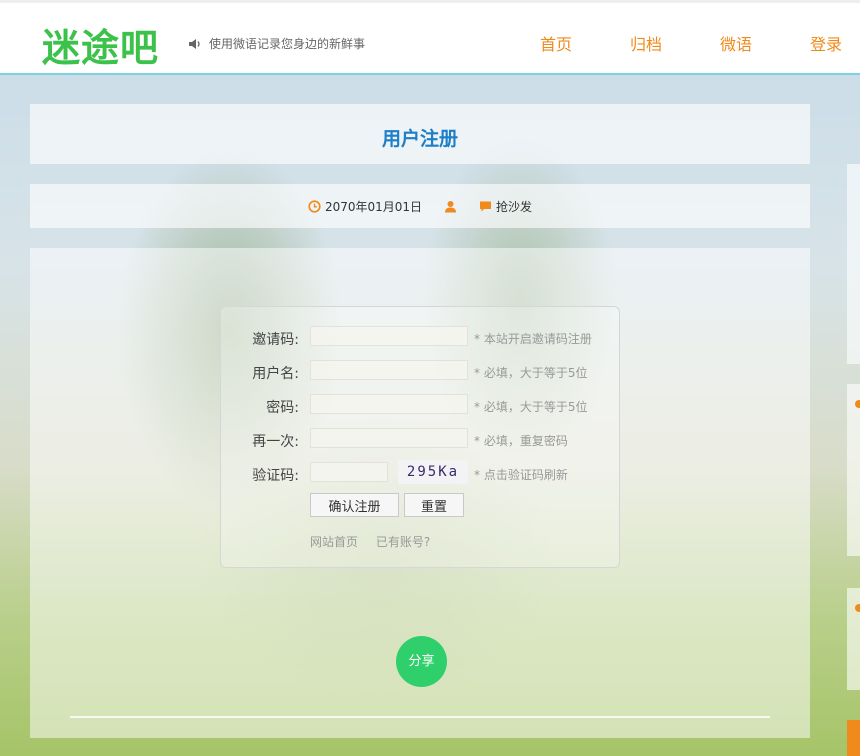 This screenshot has height=756, width=860. What do you see at coordinates (521, 475) in the screenshot?
I see `captcha-hint: * 点击验证码刷新` at bounding box center [521, 475].